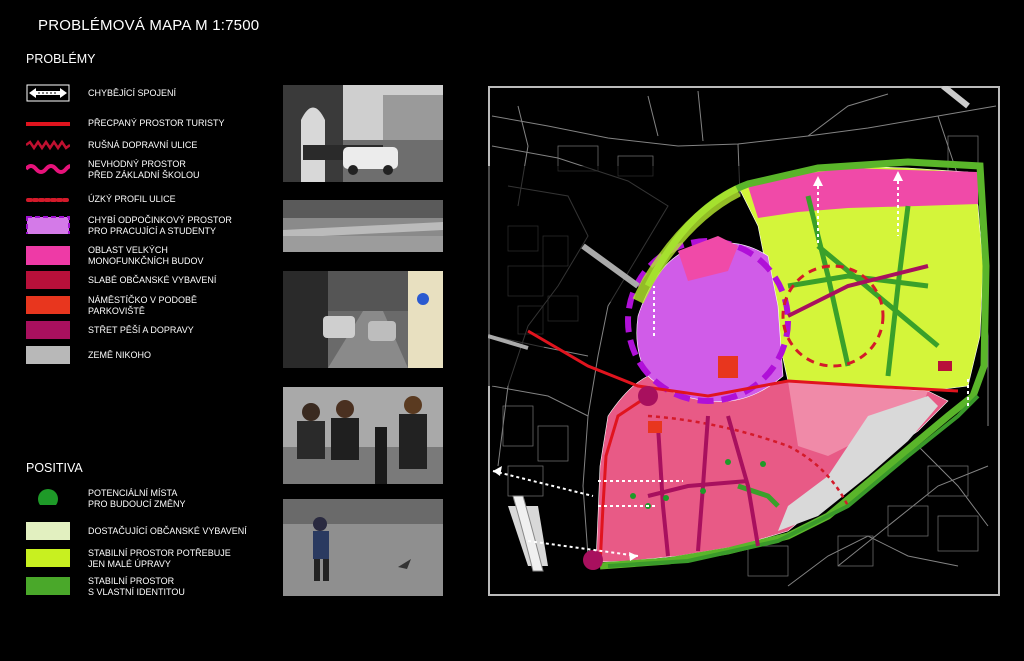 The height and width of the screenshot is (661, 1024). I want to click on legend-label: STABILNÍ PROSTOR S VLASTNÍ IDENTITOU, so click(136, 586).